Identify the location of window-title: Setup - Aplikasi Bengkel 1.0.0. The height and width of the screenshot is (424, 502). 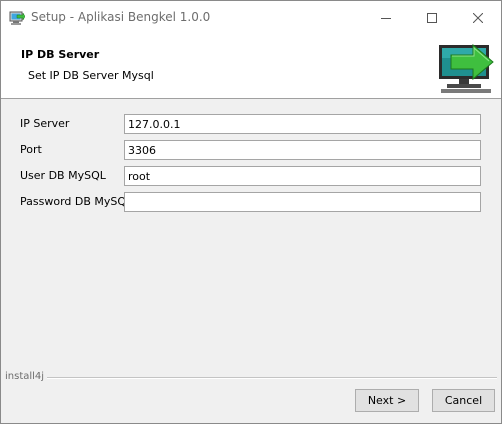
(121, 17).